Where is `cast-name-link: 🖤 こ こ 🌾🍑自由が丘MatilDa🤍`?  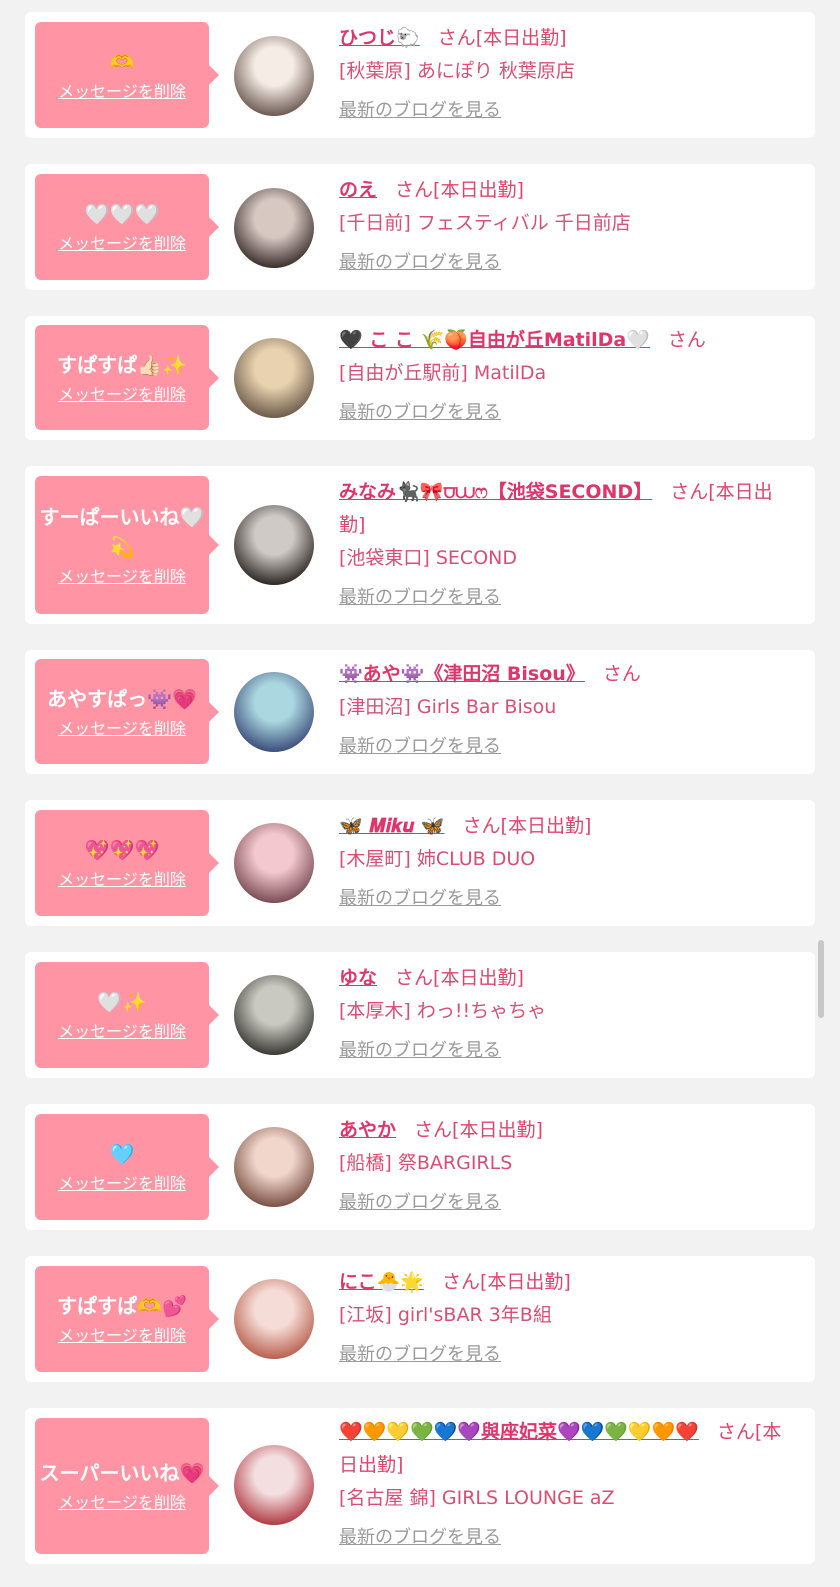
cast-name-link: 🖤 こ こ 🌾🍑自由が丘MatilDa🤍 is located at coordinates (494, 340).